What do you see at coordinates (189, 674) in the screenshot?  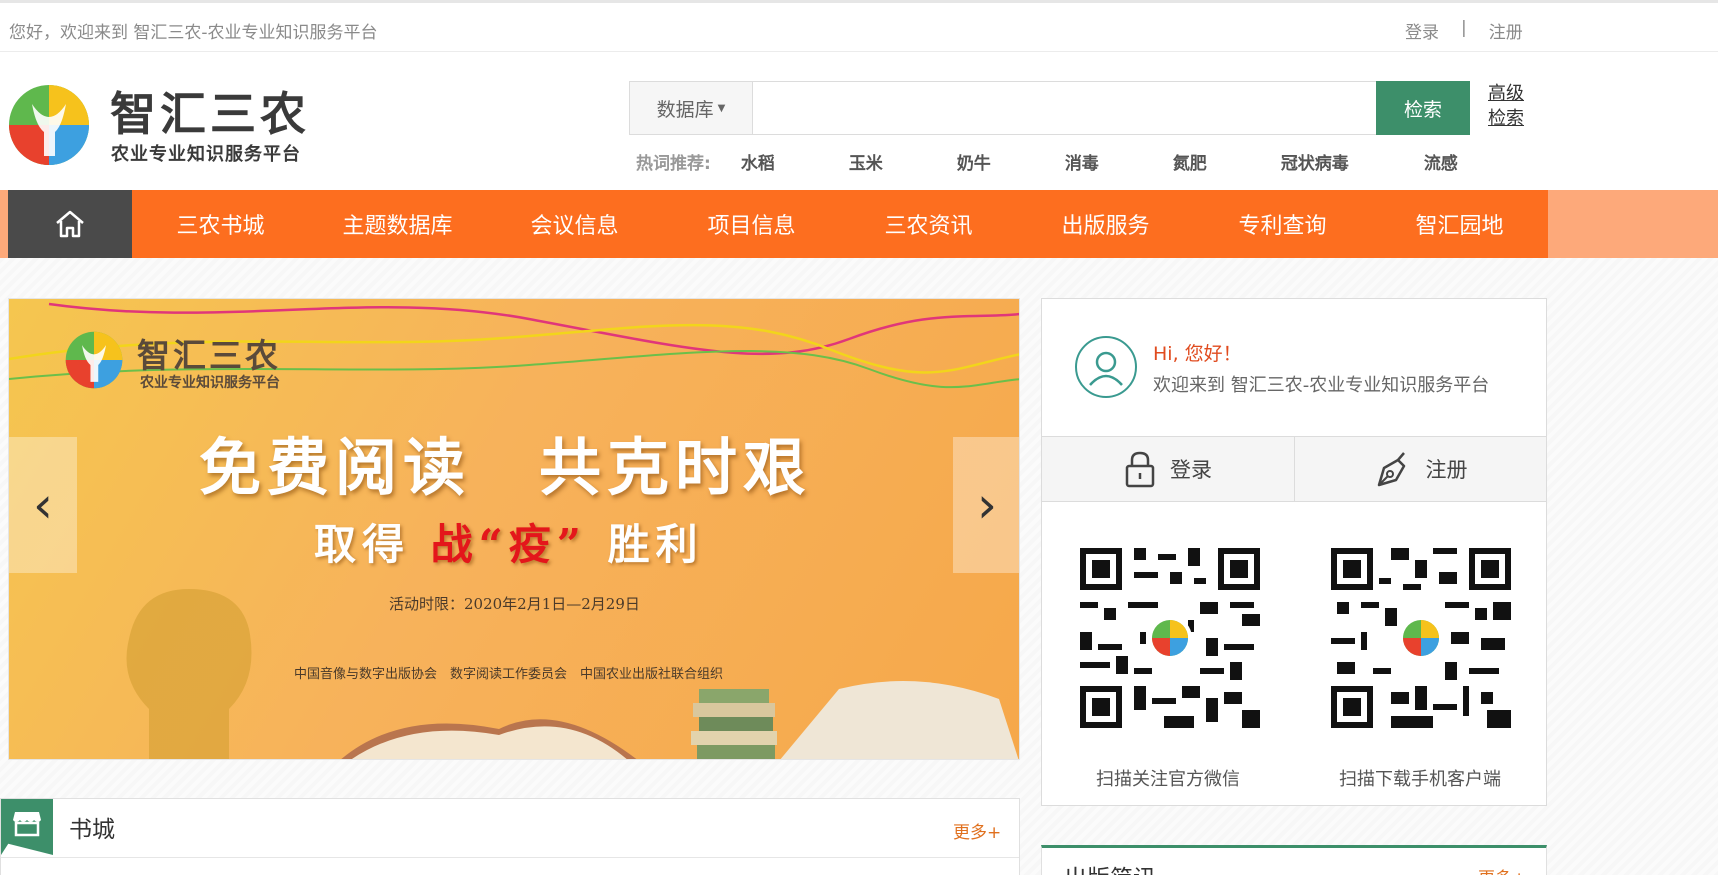 I see `fist-illustration` at bounding box center [189, 674].